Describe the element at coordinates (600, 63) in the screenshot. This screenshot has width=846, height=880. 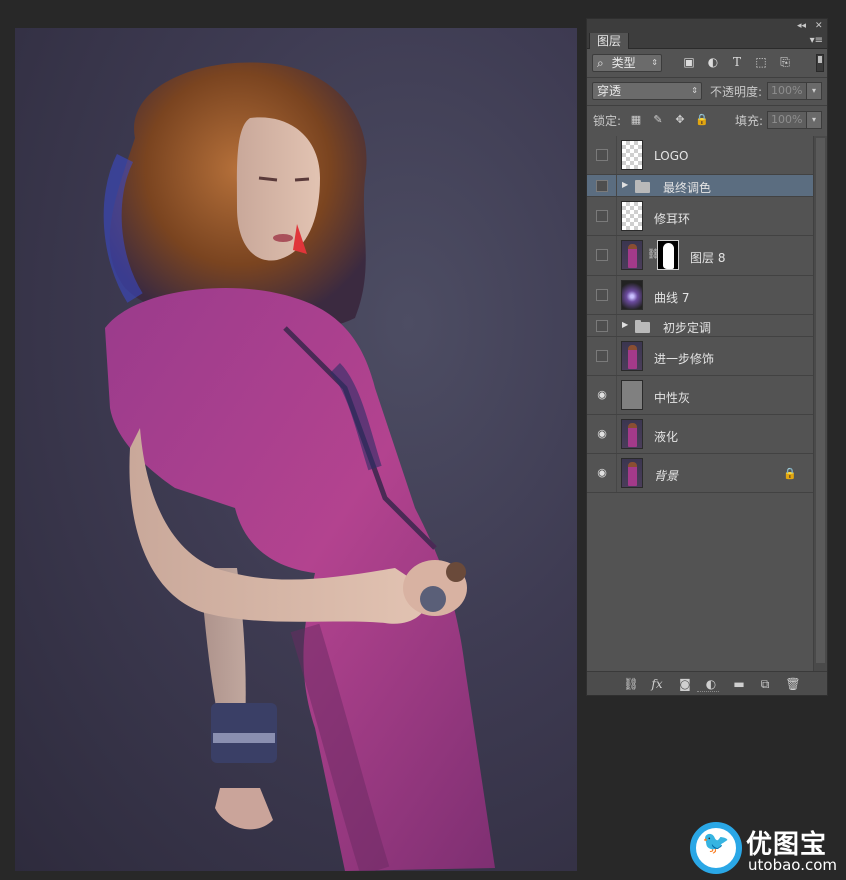
I see `search-icon: ⌕` at that location.